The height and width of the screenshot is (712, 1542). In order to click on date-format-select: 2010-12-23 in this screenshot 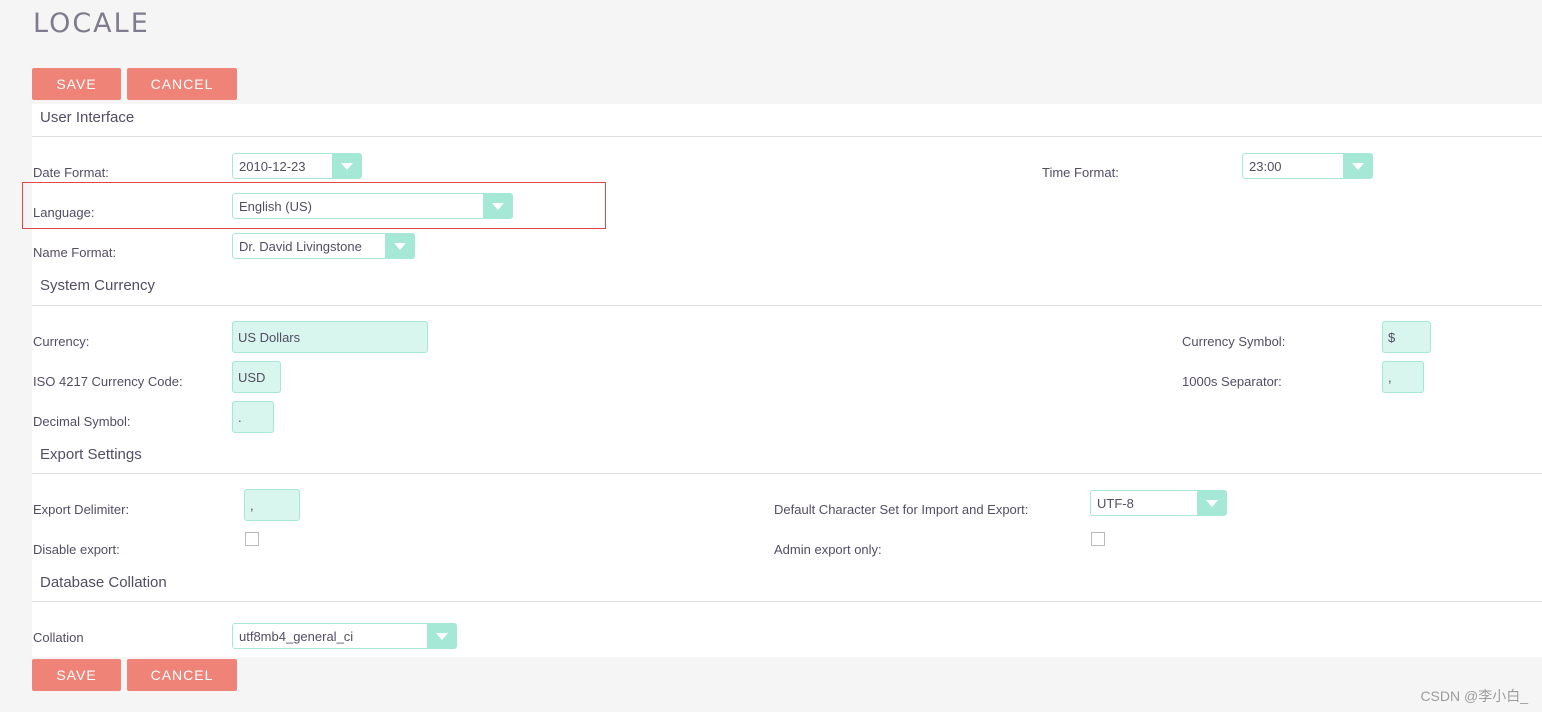, I will do `click(297, 166)`.